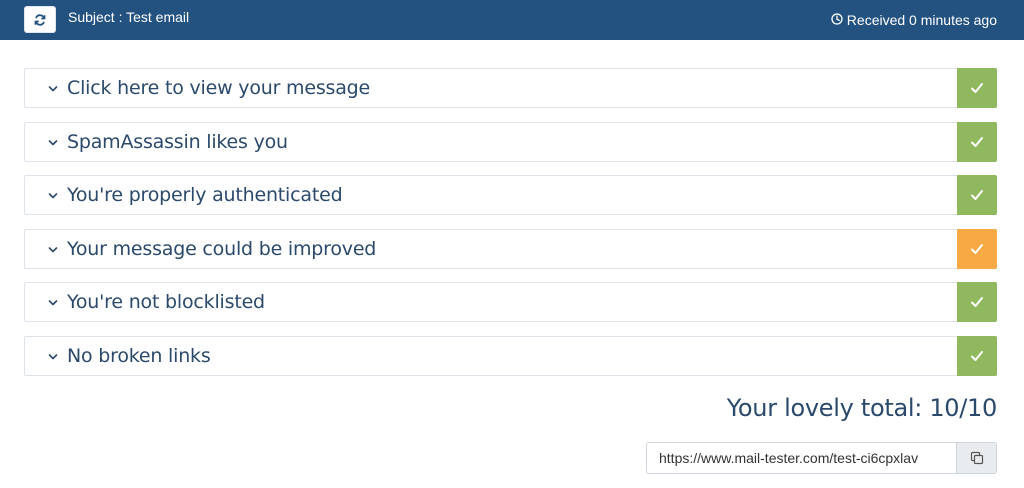 The height and width of the screenshot is (488, 1024). What do you see at coordinates (510, 142) in the screenshot?
I see `check-row-spamassassin: SpamAssassin likes you` at bounding box center [510, 142].